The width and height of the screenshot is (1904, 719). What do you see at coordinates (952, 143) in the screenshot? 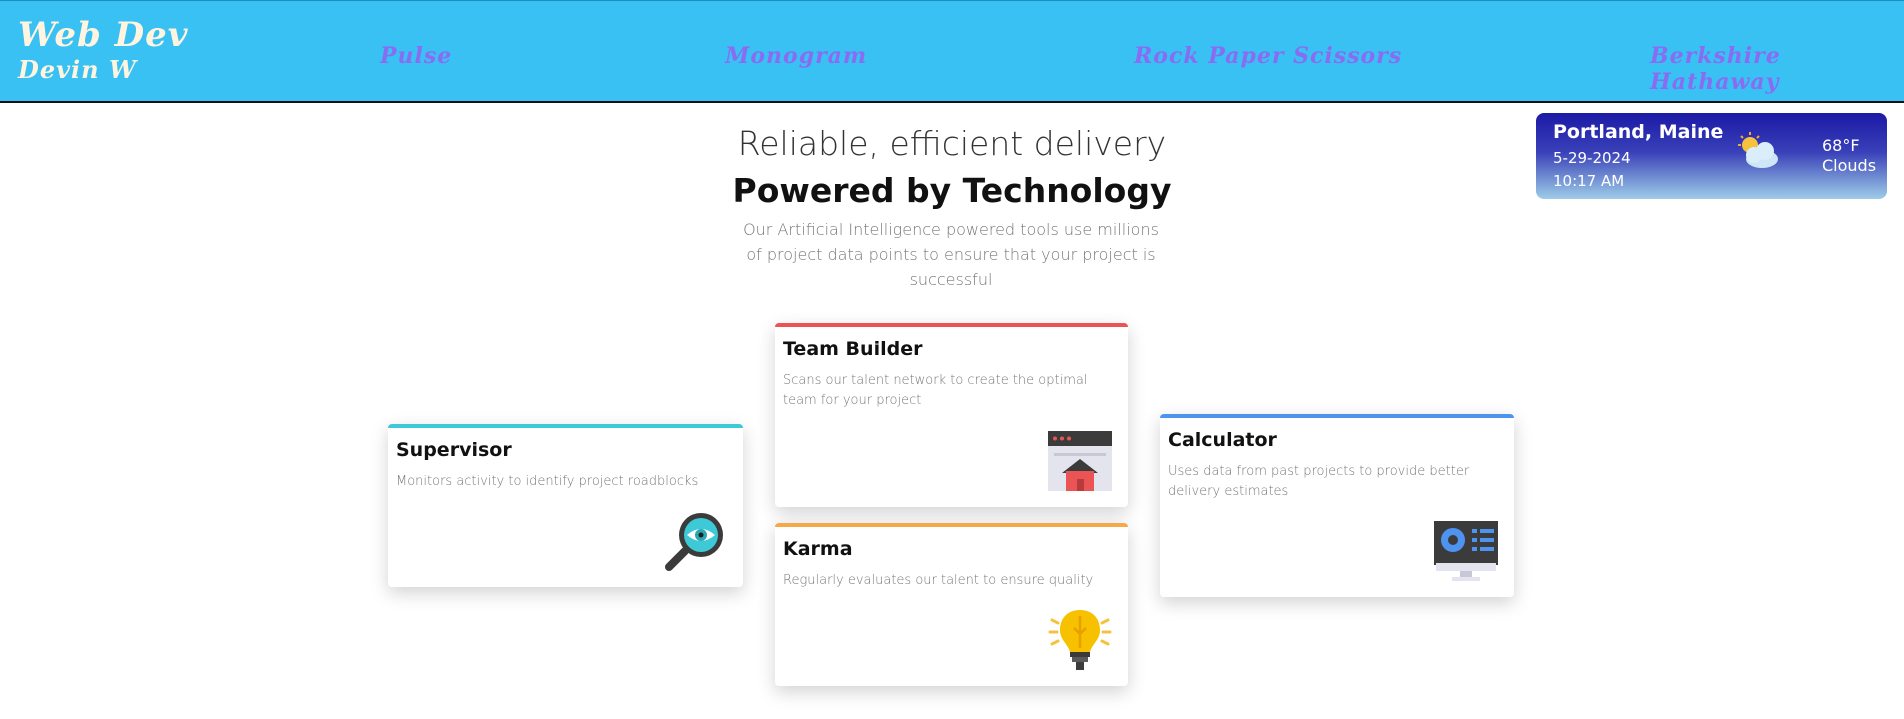
I see `hero-tagline: Reliable, efficient delivery` at bounding box center [952, 143].